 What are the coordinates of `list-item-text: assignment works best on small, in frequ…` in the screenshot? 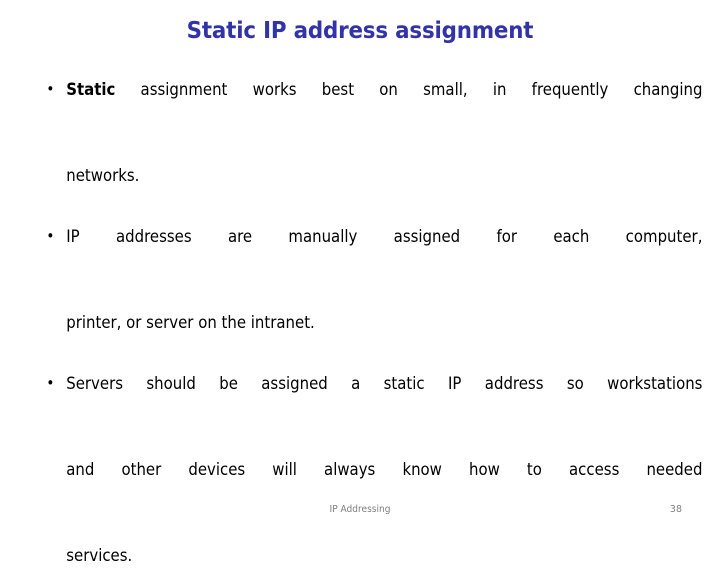 It's located at (409, 89).